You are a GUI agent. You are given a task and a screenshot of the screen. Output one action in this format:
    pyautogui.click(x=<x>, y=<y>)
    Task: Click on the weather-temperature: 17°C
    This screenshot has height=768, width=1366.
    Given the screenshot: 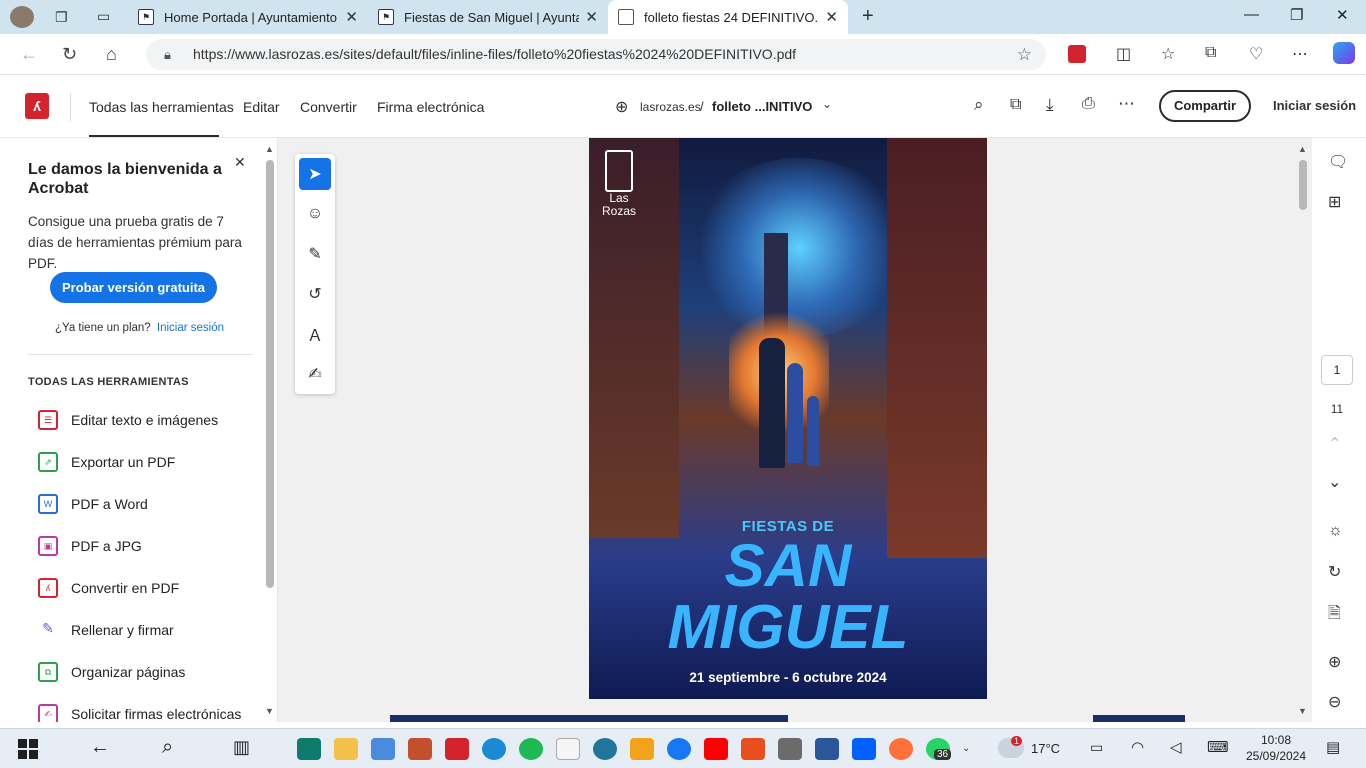 What is the action you would take?
    pyautogui.click(x=1045, y=748)
    